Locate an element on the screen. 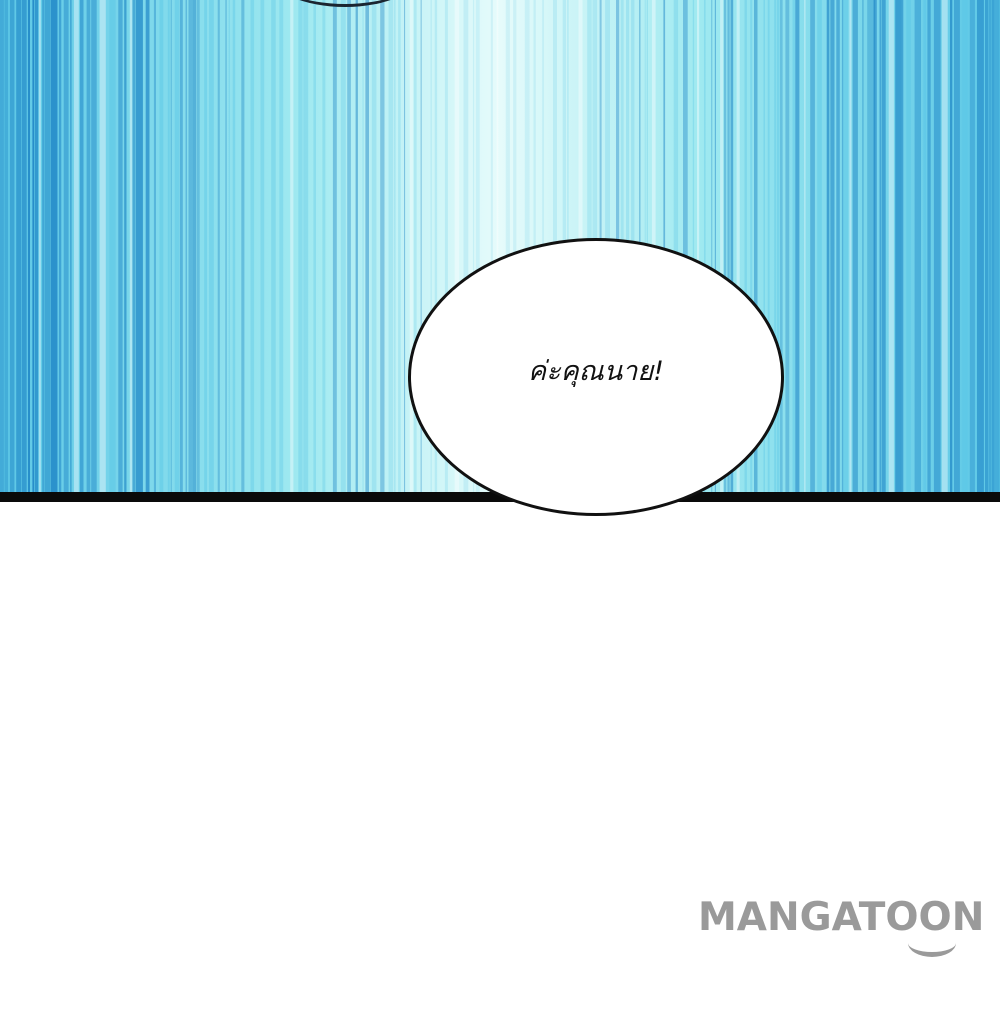  speech-bubble-text: ค่ะคุณนาย! is located at coordinates (596, 371).